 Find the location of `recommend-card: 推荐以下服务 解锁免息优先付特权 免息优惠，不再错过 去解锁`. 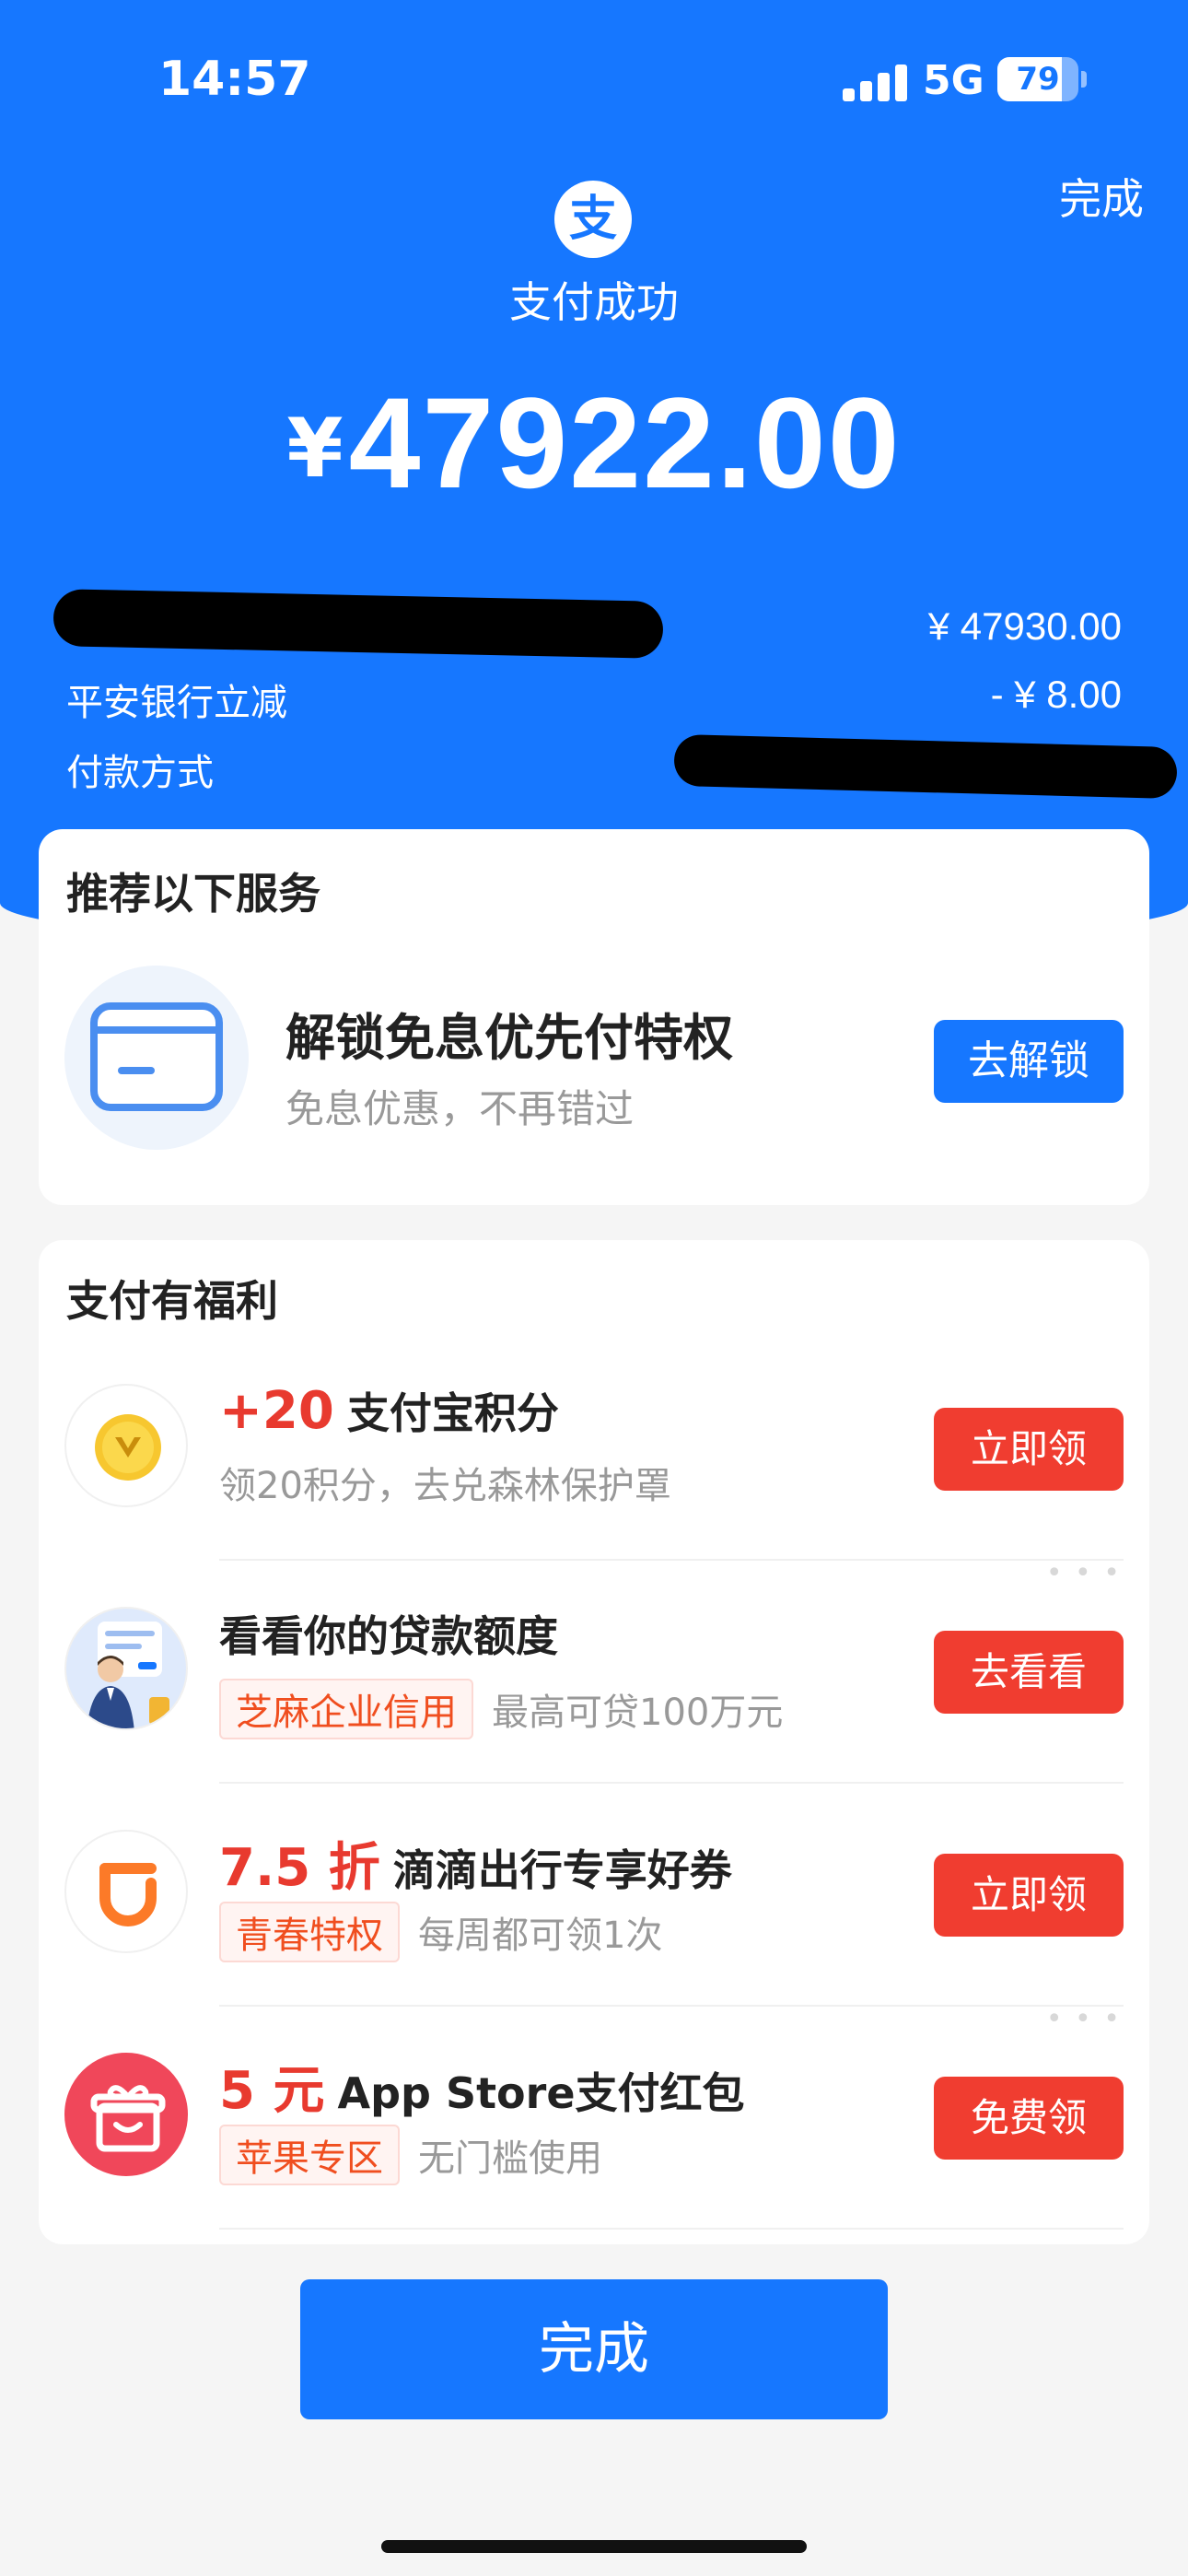

recommend-card: 推荐以下服务 解锁免息优先付特权 免息优惠，不再错过 去解锁 is located at coordinates (594, 1017).